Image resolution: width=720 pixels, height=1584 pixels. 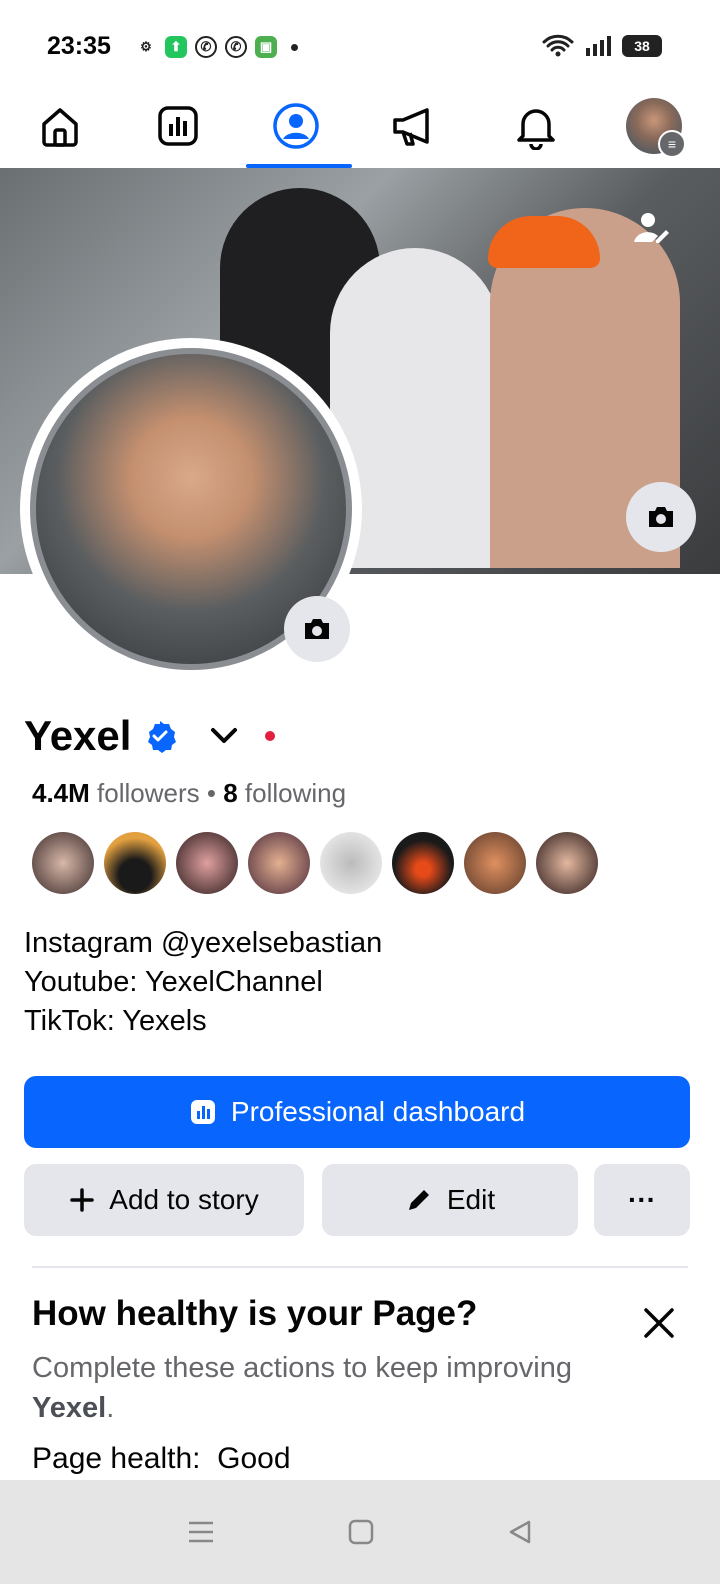 I want to click on follow-stats: 4.4M followers • 8 following, so click(x=189, y=793).